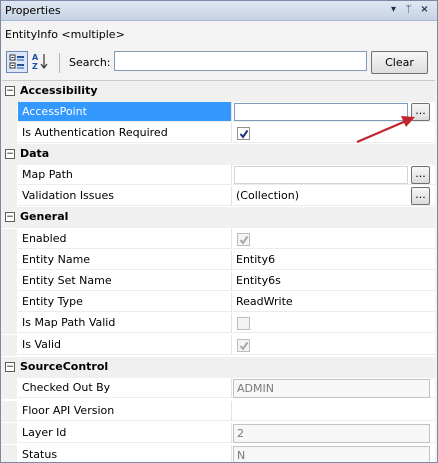 The image size is (438, 463). Describe the element at coordinates (267, 195) in the screenshot. I see `property-value: (Collection)` at that location.